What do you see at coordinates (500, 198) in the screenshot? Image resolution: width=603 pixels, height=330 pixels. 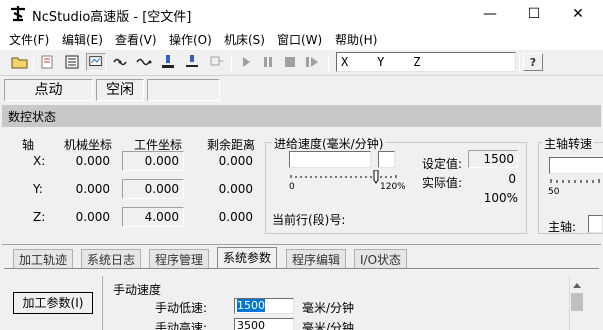 I see `feed-percent: 100%` at bounding box center [500, 198].